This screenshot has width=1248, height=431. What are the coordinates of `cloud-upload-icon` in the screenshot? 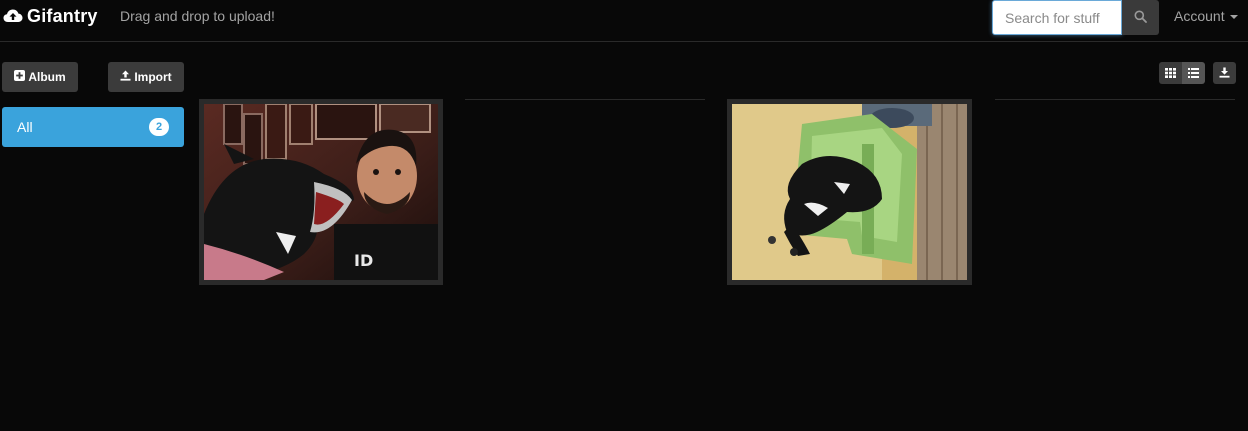 It's located at (13, 16).